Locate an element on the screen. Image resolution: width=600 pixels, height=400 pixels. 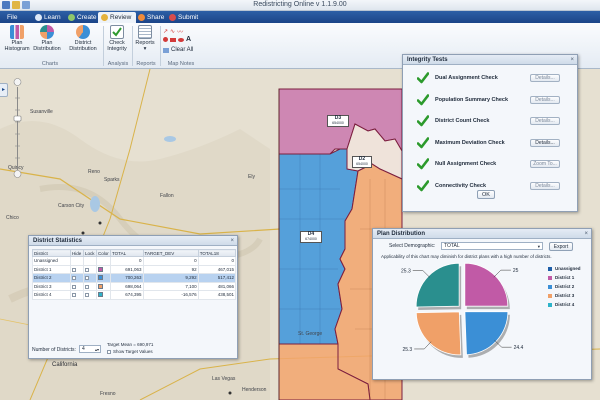
tab-learn: Learn is located at coordinates (49, 17).